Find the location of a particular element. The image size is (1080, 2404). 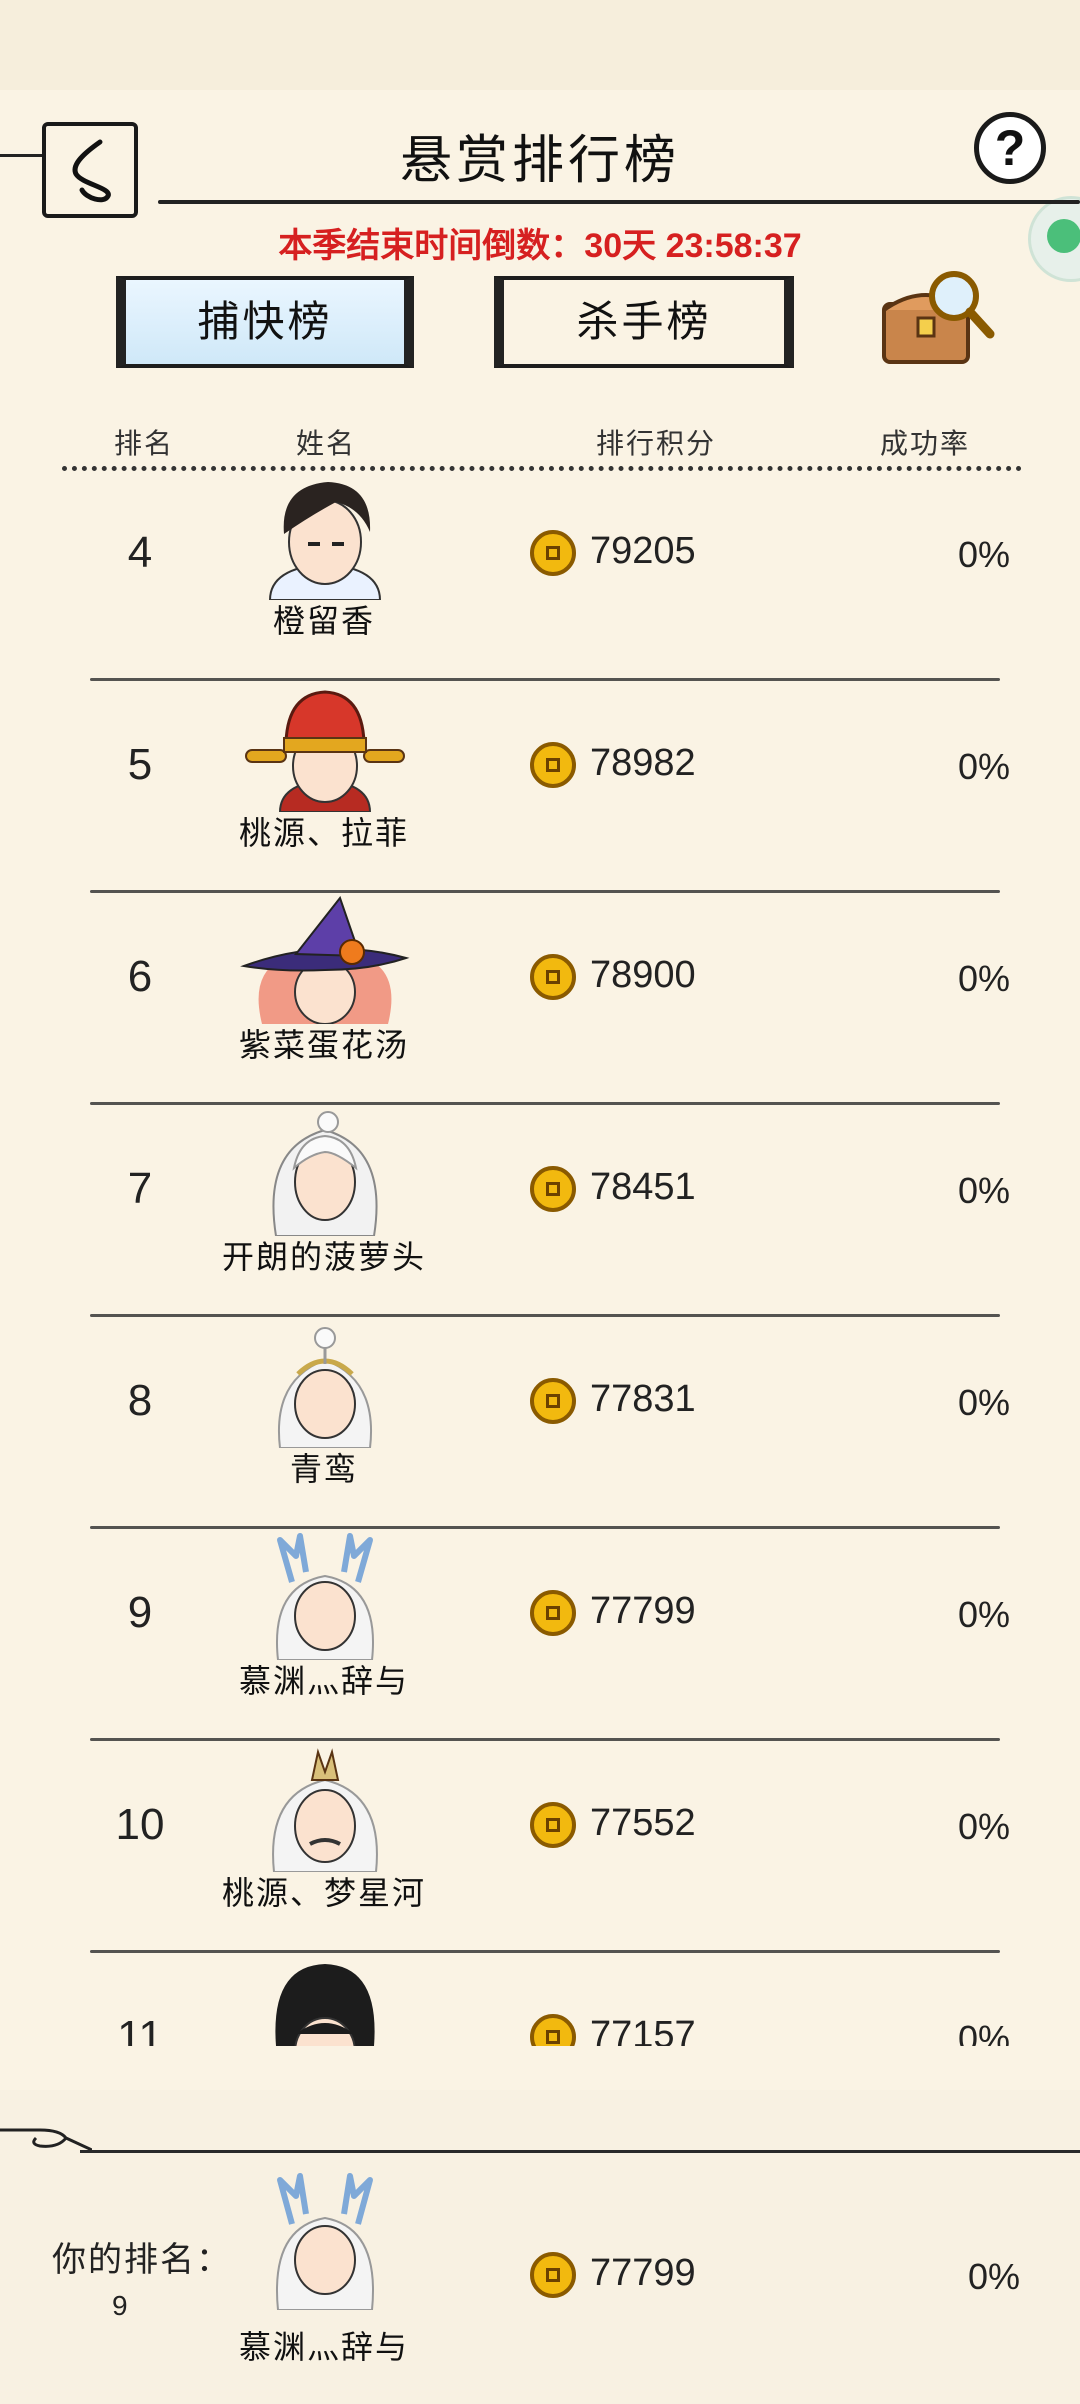

official-hat-avatar is located at coordinates (325, 751).